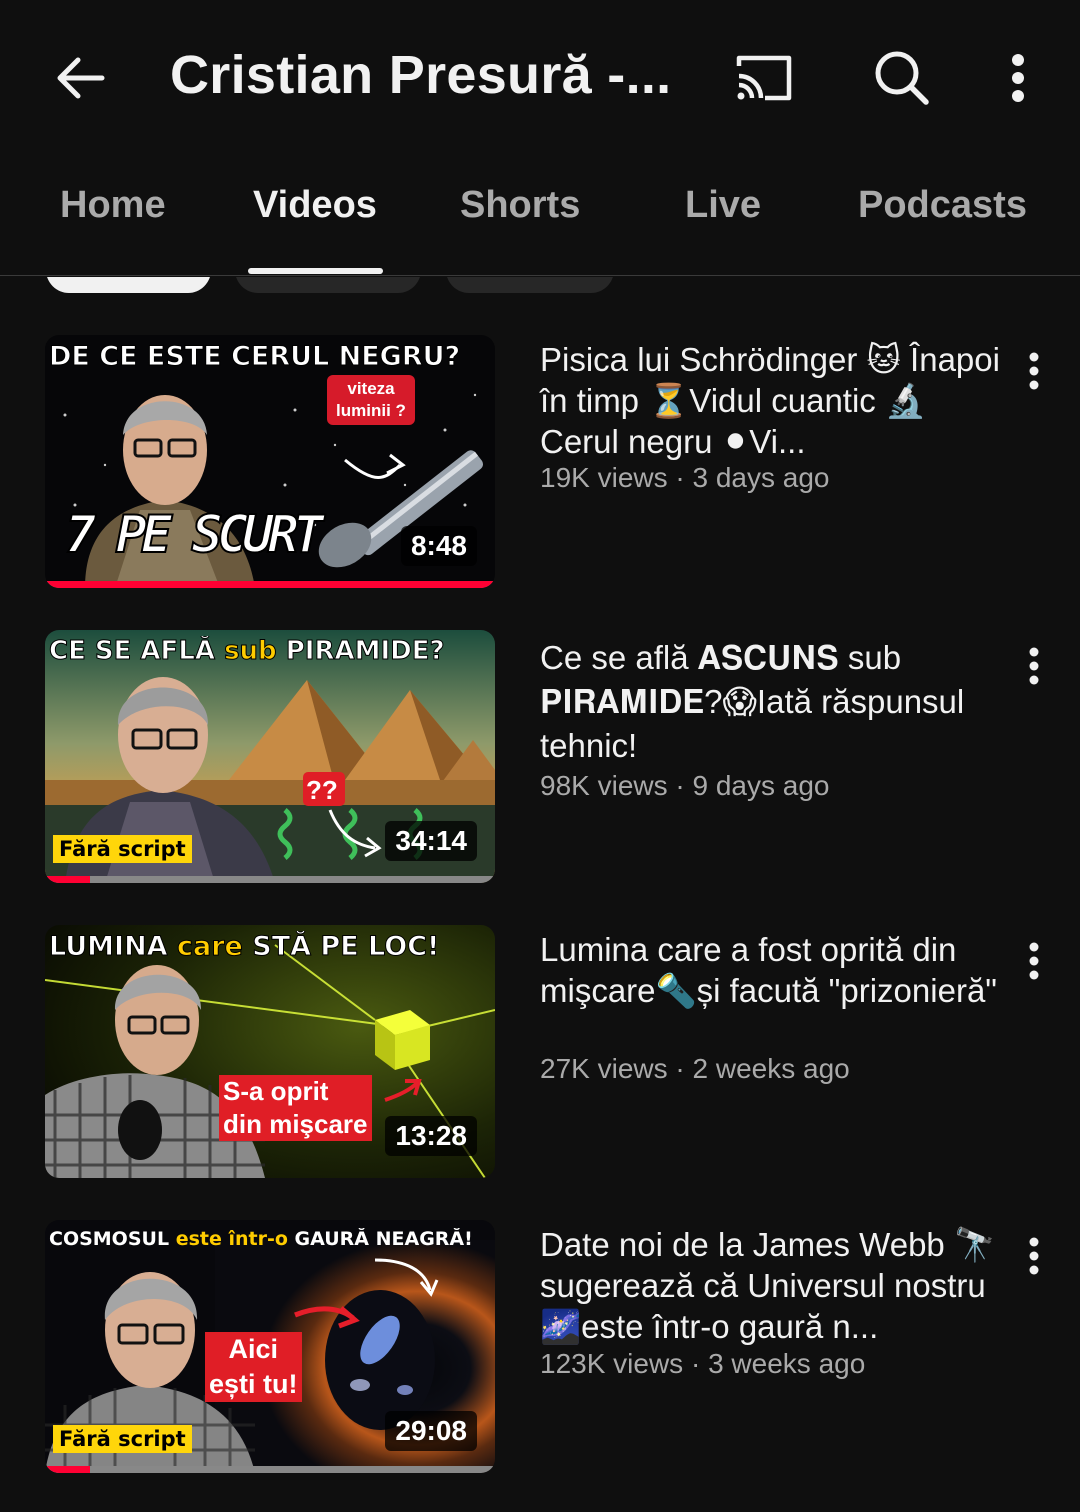 This screenshot has width=1080, height=1512. What do you see at coordinates (315, 205) in the screenshot?
I see `tab-videos: Videos` at bounding box center [315, 205].